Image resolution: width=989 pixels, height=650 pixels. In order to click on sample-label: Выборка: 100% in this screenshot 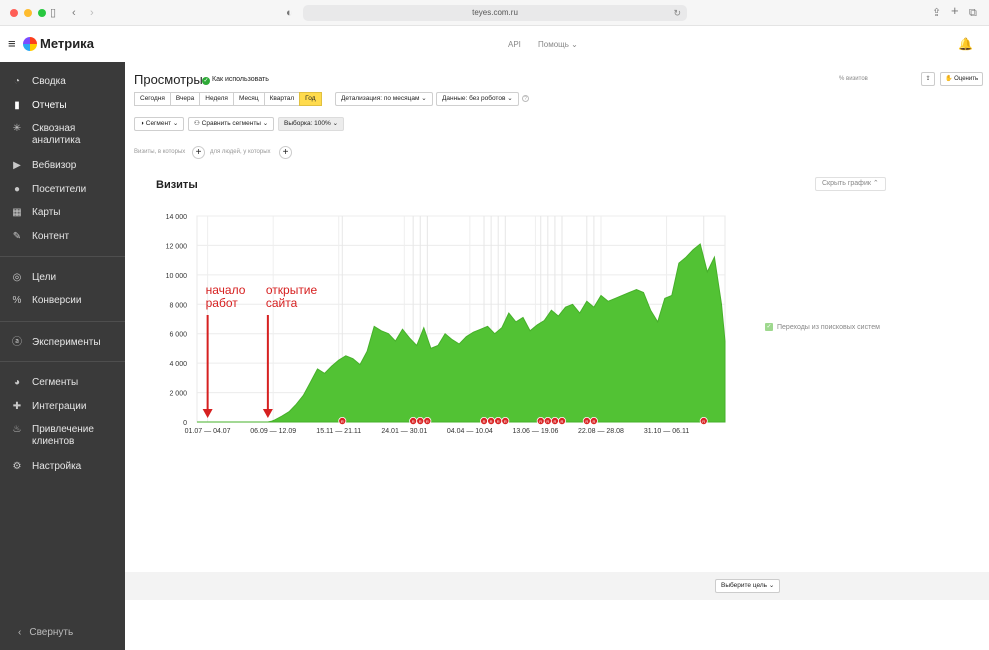, I will do `click(307, 123)`.